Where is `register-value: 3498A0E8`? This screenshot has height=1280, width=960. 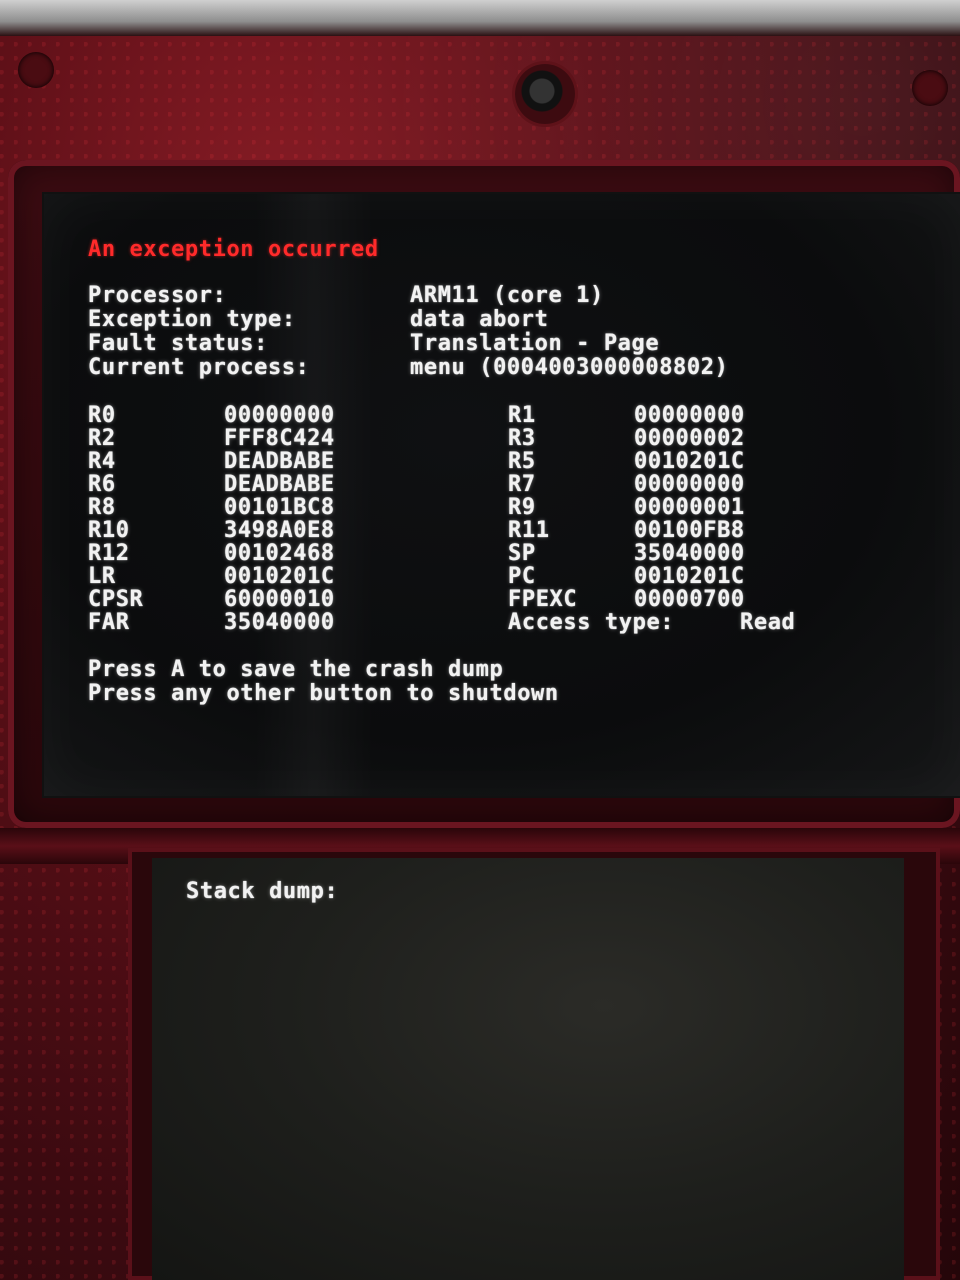
register-value: 3498A0E8 is located at coordinates (279, 530).